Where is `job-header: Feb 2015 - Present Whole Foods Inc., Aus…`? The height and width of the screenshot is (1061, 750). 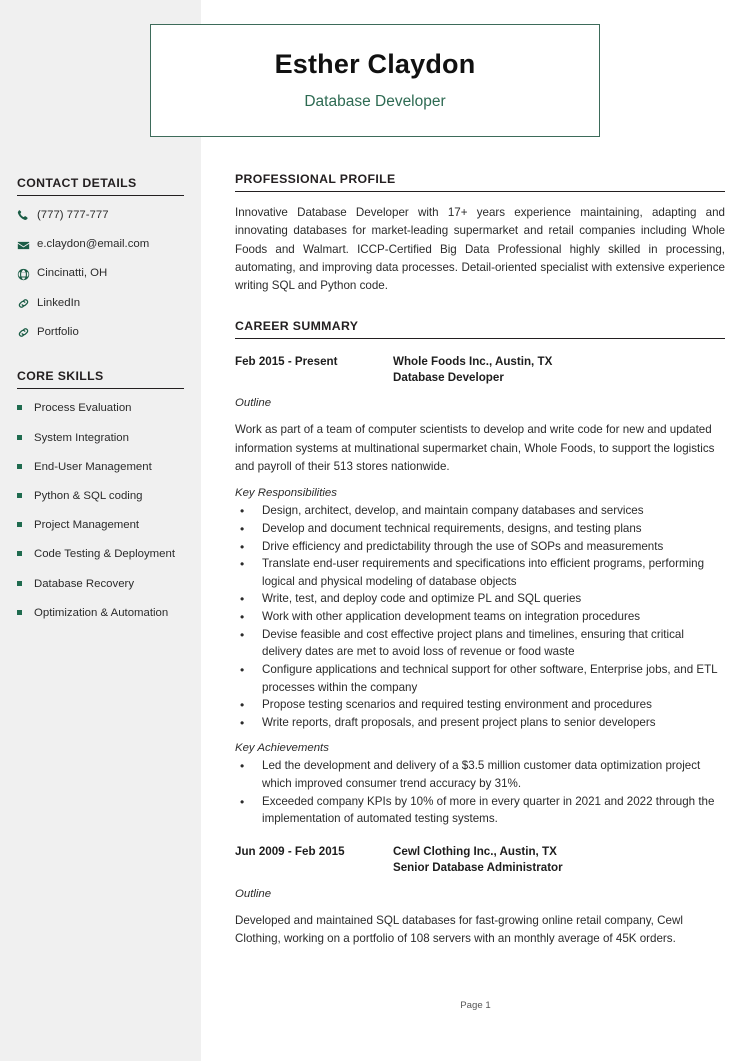 job-header: Feb 2015 - Present Whole Foods Inc., Aus… is located at coordinates (480, 370).